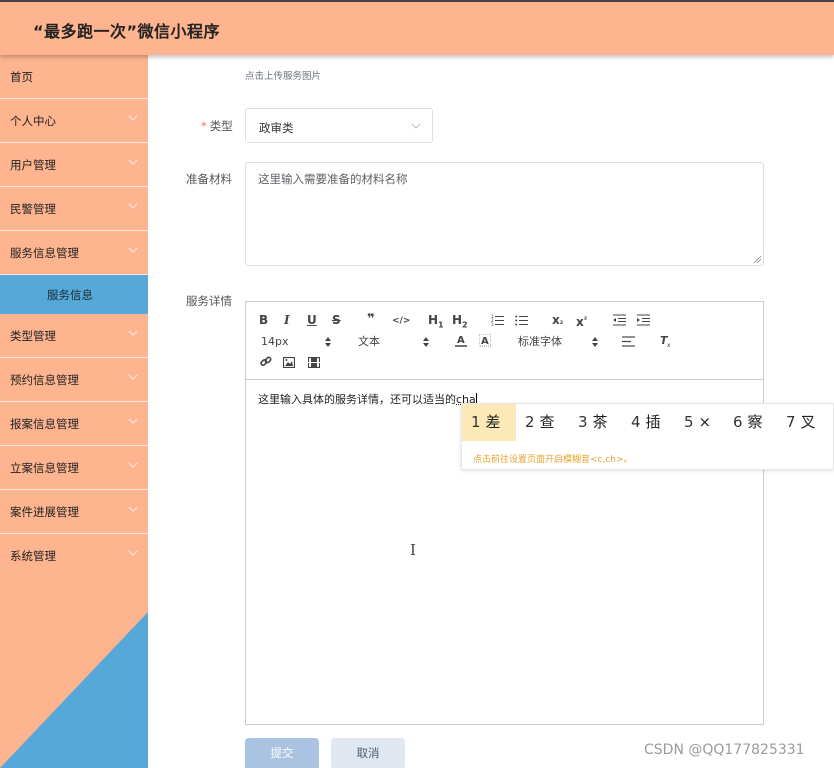  I want to click on heading1-button: H1, so click(436, 322).